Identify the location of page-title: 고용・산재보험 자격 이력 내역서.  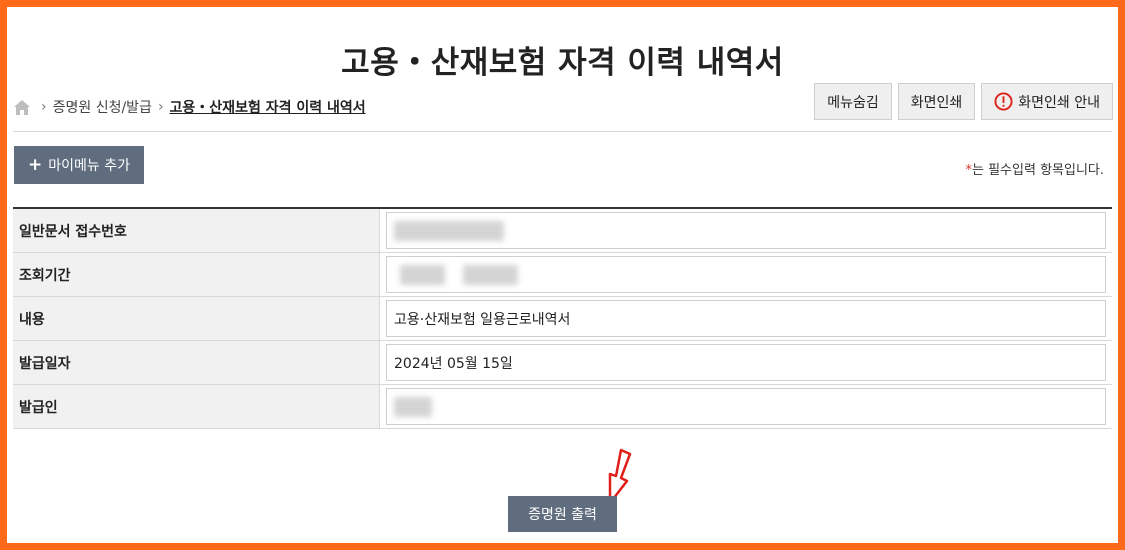
(562, 63).